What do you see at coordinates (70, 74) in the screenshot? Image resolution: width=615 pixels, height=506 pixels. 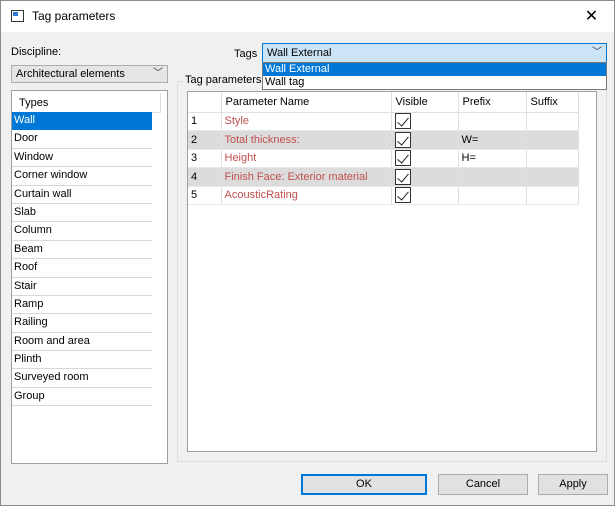 I see `discipline-value: Architectural elements` at bounding box center [70, 74].